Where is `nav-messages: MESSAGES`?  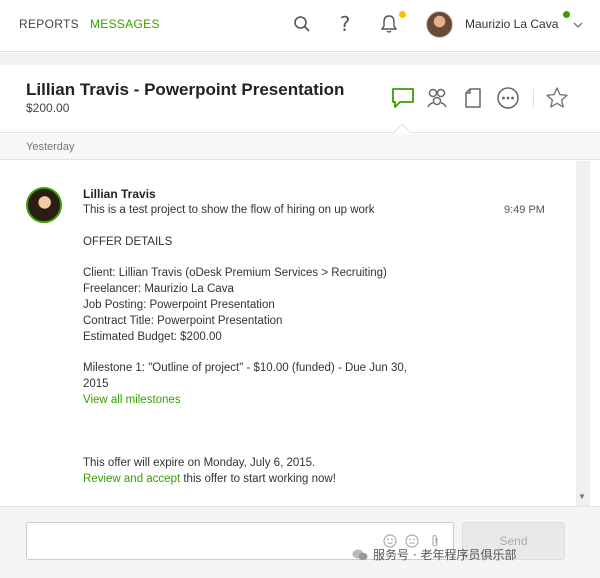 nav-messages: MESSAGES is located at coordinates (125, 24).